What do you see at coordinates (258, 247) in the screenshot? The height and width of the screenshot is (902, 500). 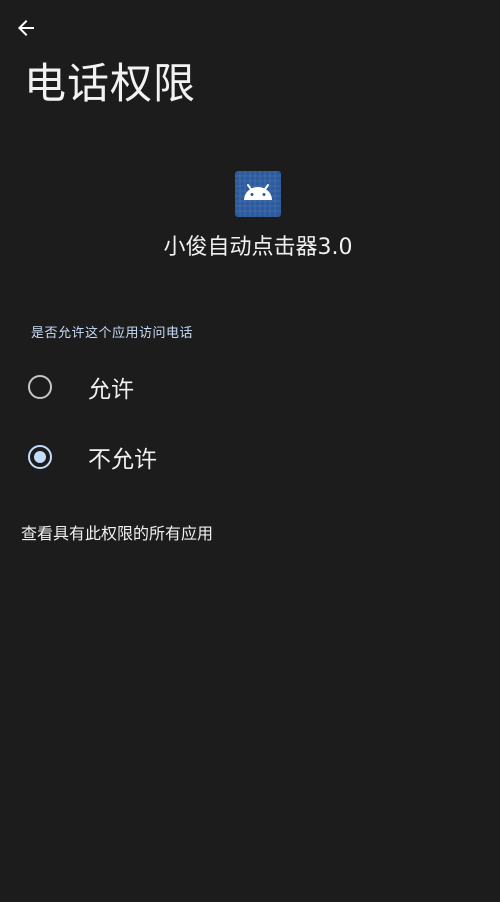 I see `app-name: 小俊自动点击器3.0` at bounding box center [258, 247].